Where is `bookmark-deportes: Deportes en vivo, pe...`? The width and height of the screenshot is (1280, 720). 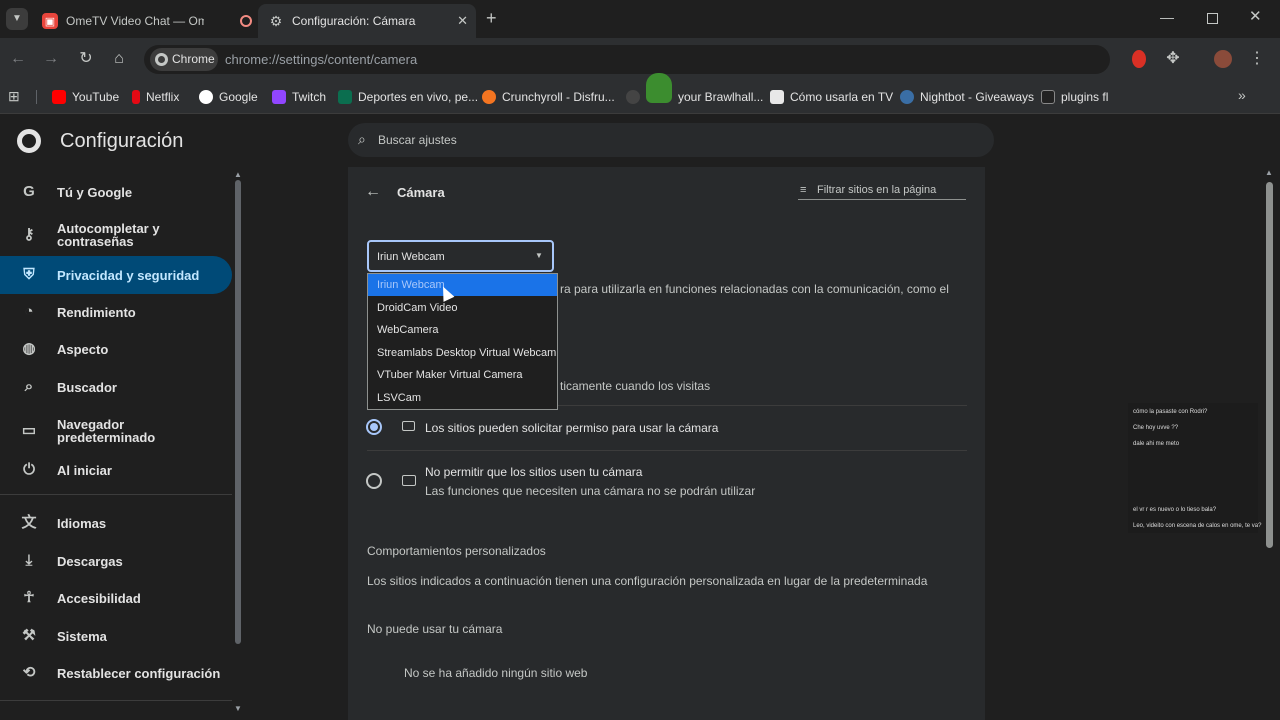 bookmark-deportes: Deportes en vivo, pe... is located at coordinates (408, 97).